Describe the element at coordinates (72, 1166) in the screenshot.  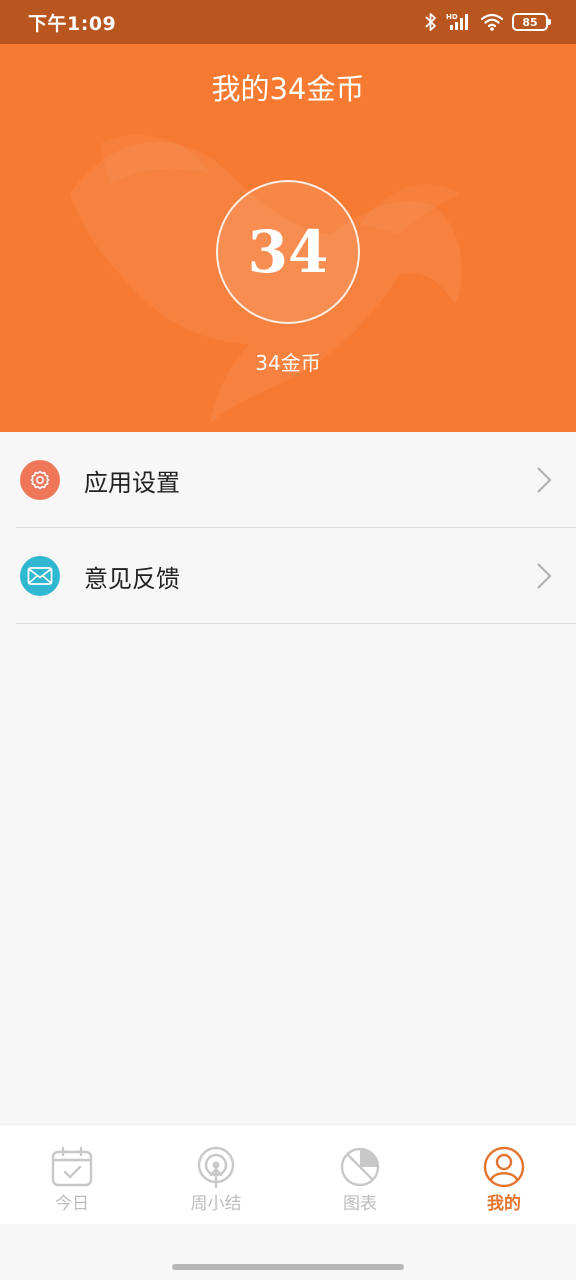
I see `calendar-check-icon` at that location.